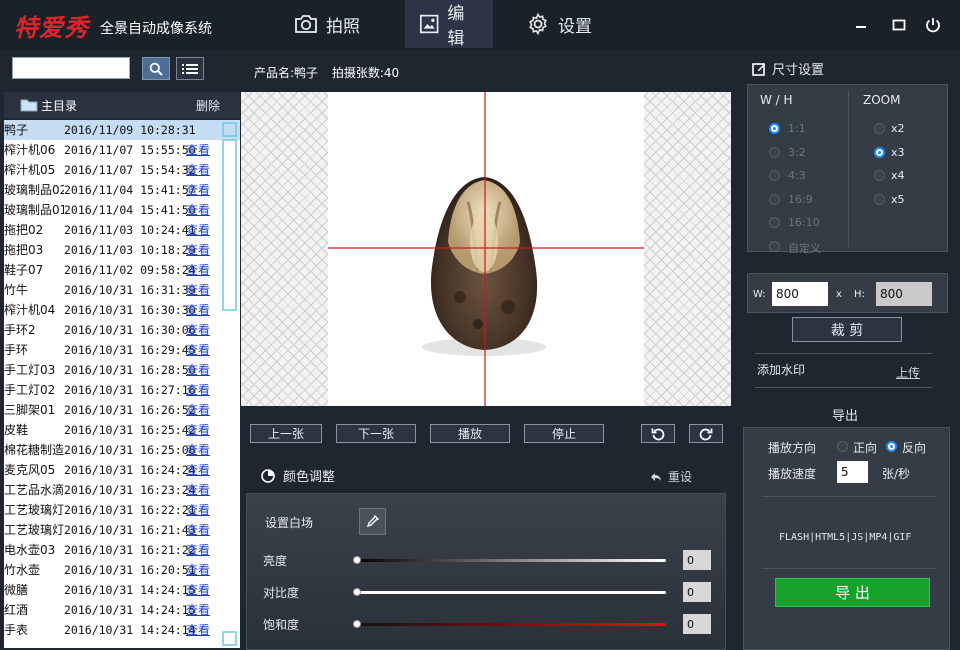 The image size is (960, 650). I want to click on list-item: 手工灯03 2016/10/31 16:28:50 查看, so click(122, 370).